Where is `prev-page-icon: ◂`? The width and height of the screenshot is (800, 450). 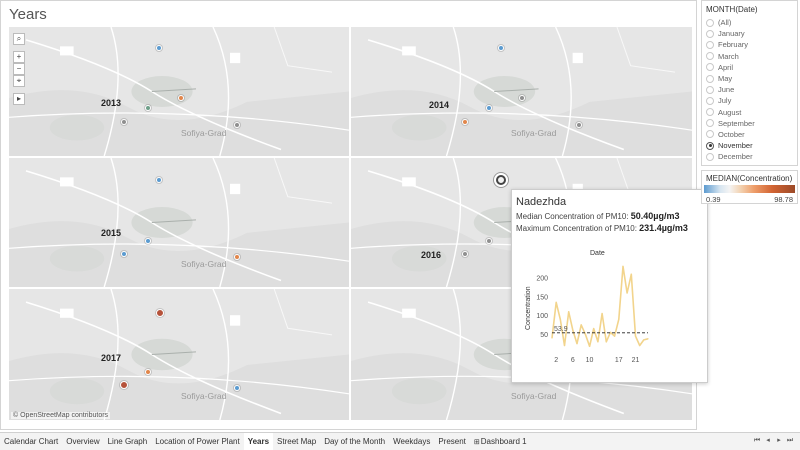 prev-page-icon: ◂ is located at coordinates (768, 441).